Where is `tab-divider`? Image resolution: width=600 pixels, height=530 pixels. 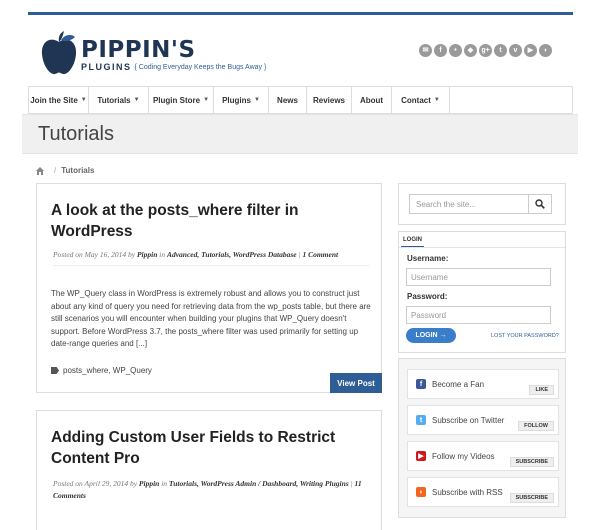
tab-divider is located at coordinates (482, 247).